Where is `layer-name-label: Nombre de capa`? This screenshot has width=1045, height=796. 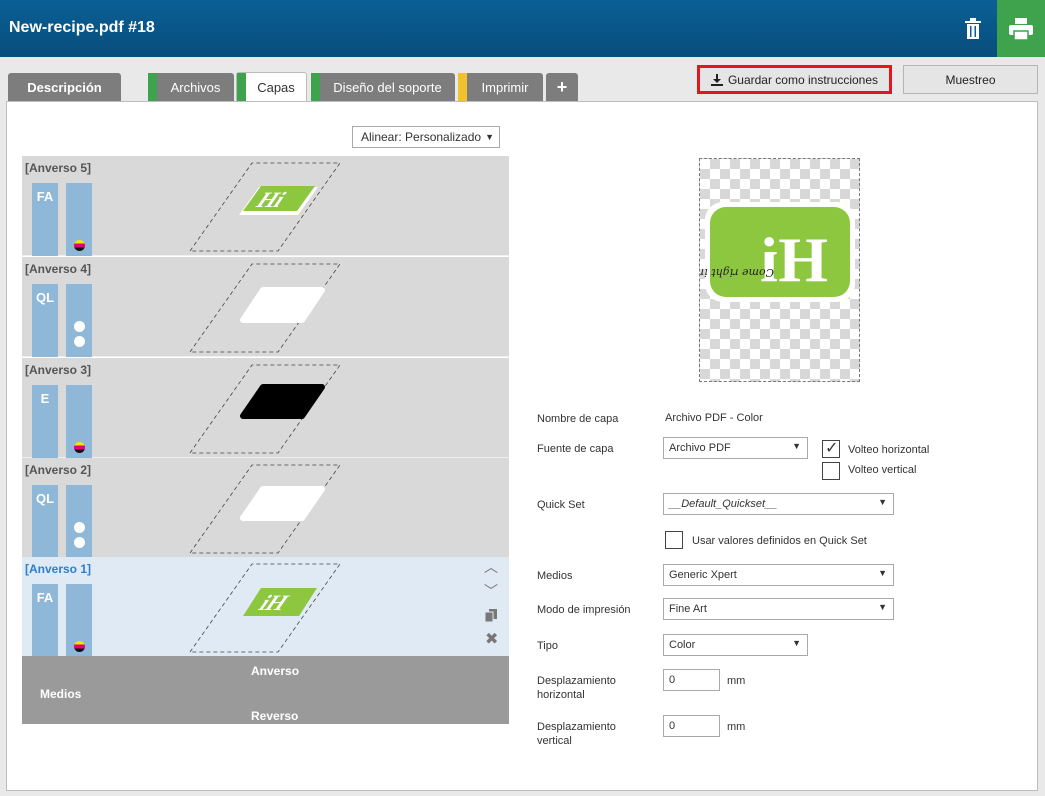 layer-name-label: Nombre de capa is located at coordinates (578, 419).